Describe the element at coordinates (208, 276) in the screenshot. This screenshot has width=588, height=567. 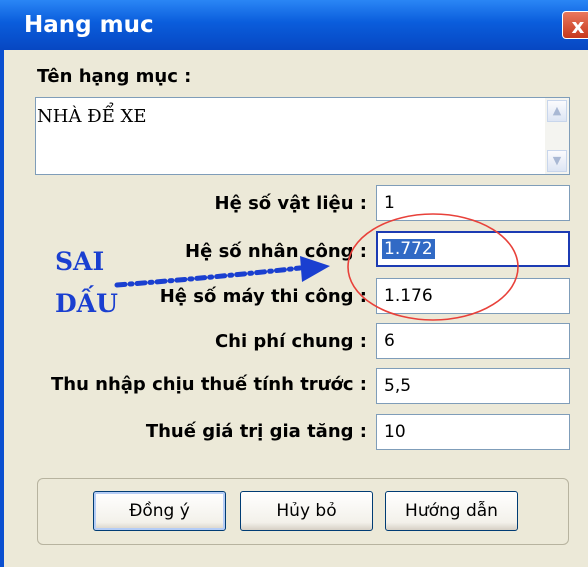
I see `arrow-line` at that location.